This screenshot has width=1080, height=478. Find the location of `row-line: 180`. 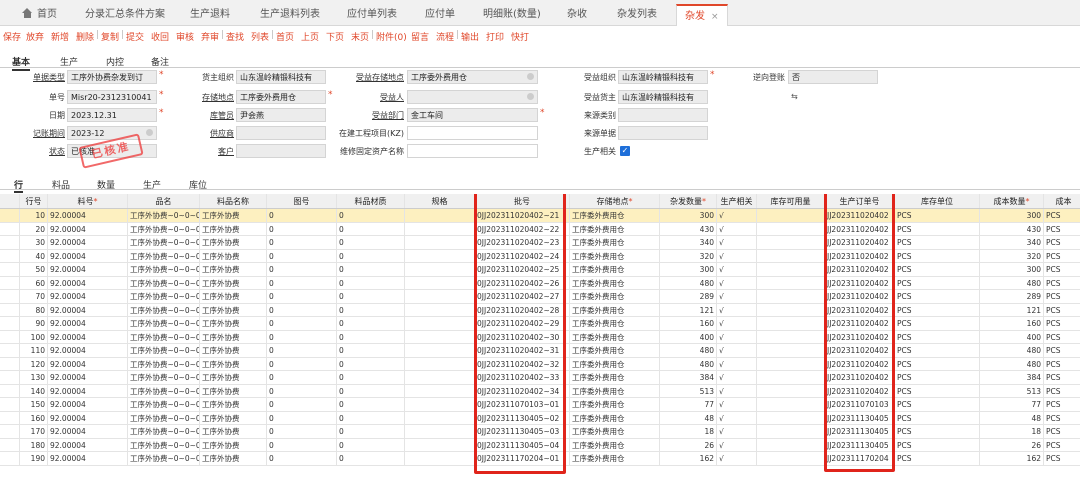

row-line: 180 is located at coordinates (34, 444).